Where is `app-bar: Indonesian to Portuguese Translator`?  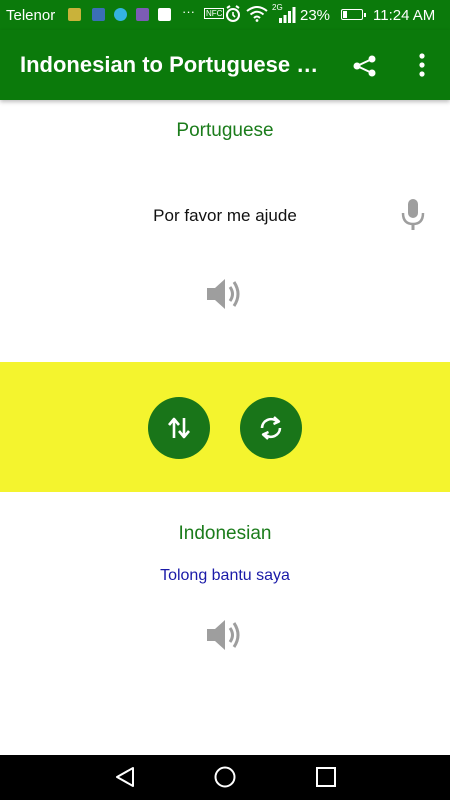 app-bar: Indonesian to Portuguese Translator is located at coordinates (225, 65).